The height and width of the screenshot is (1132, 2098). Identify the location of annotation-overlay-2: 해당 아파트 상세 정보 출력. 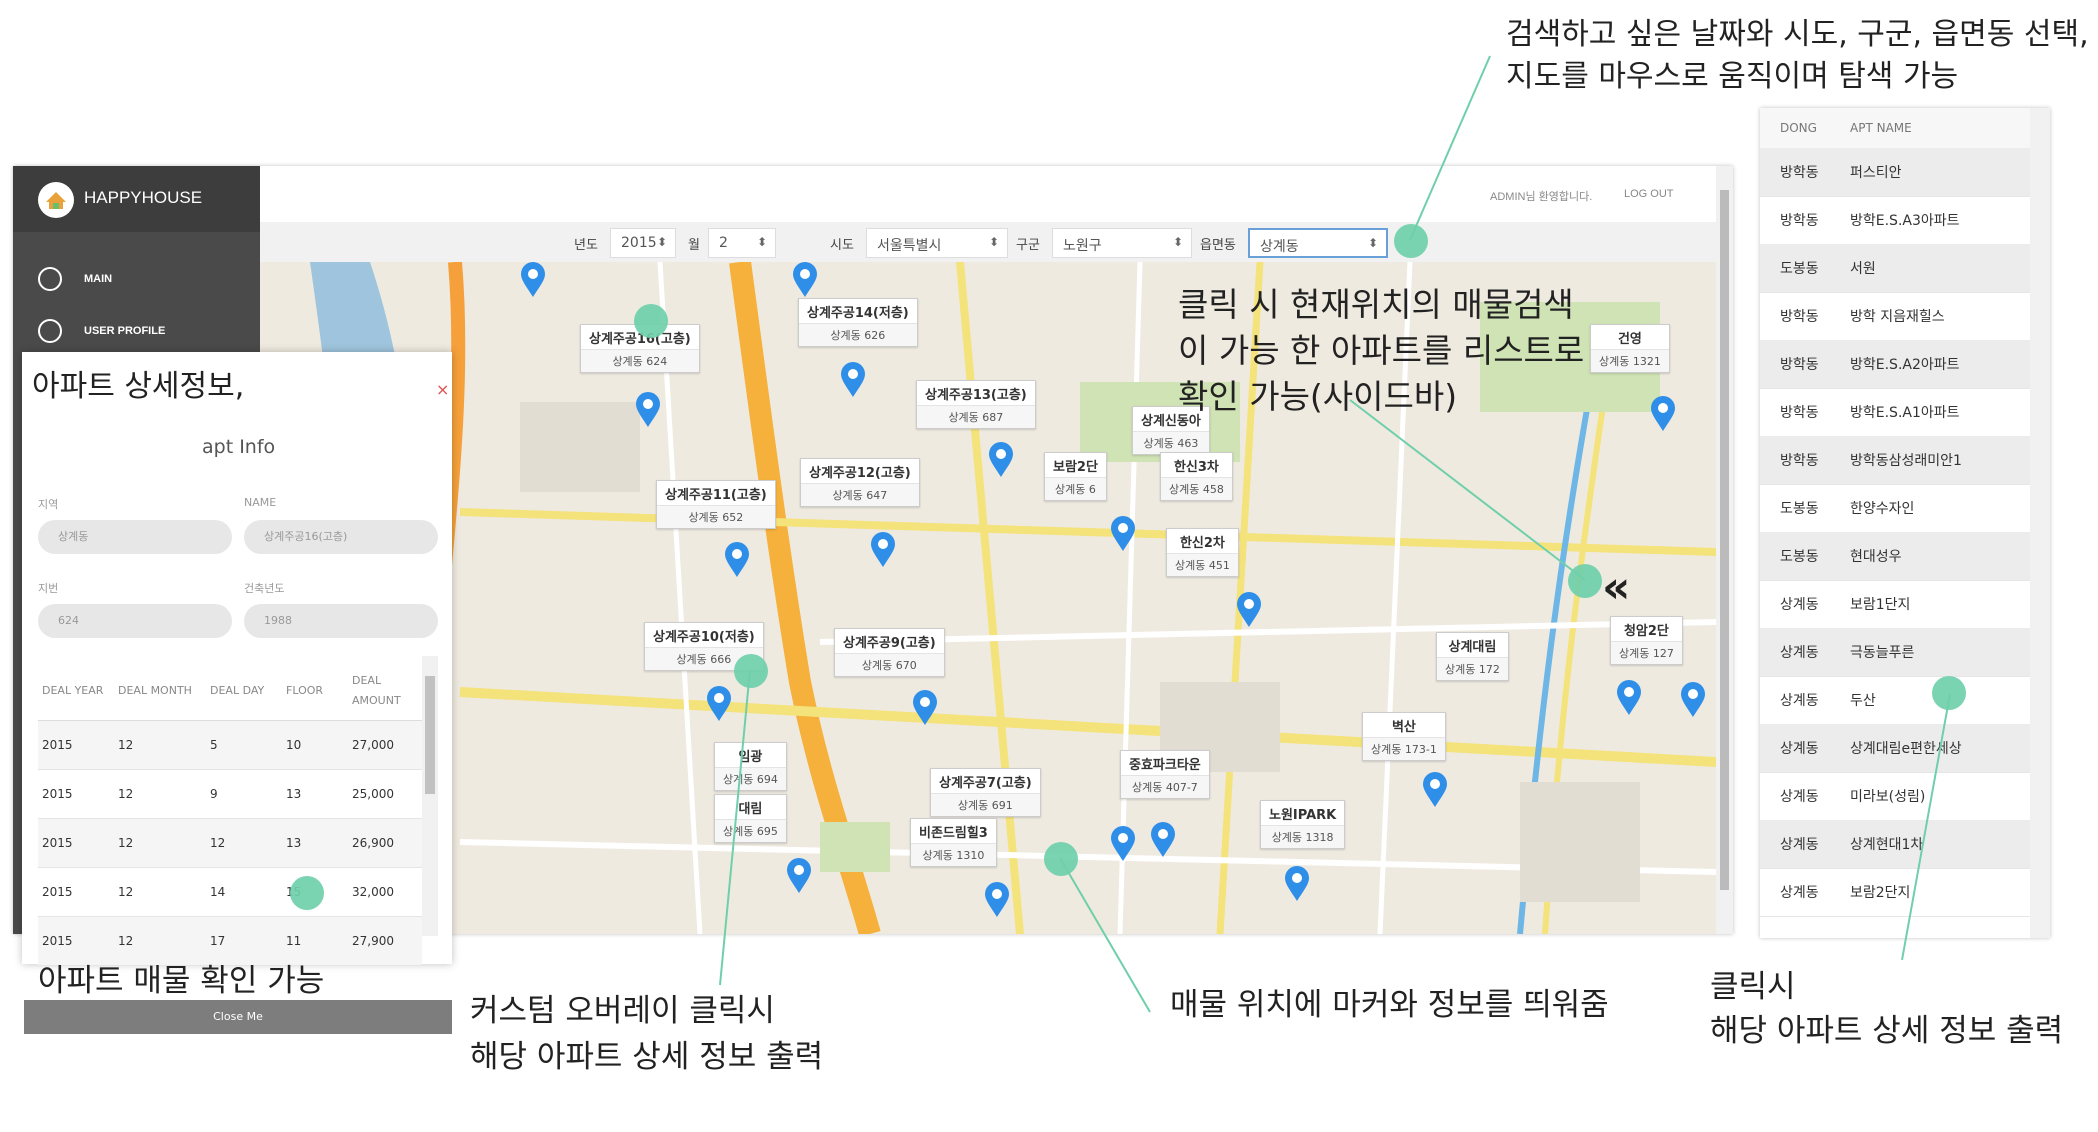
(647, 1057).